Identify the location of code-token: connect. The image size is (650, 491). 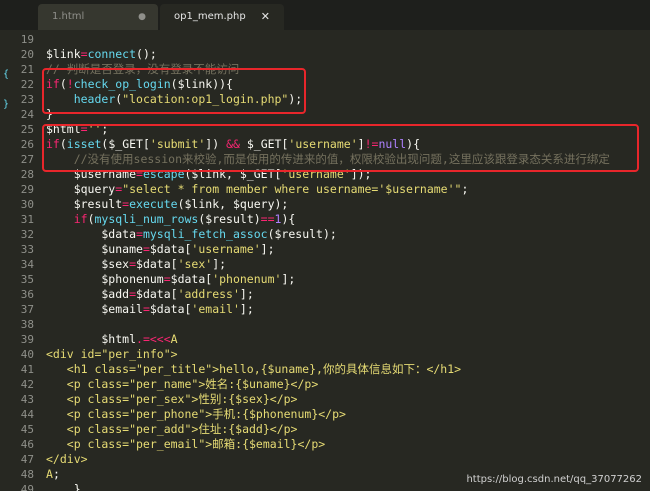
(112, 54).